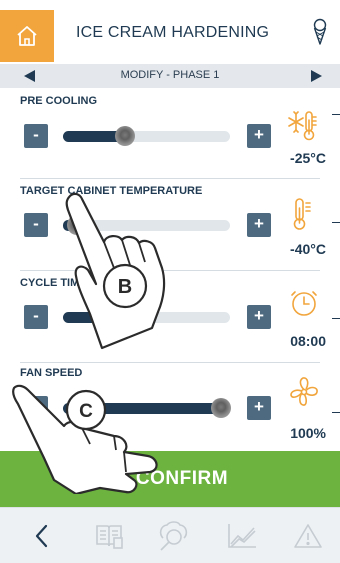  I want to click on control-value: 100%, so click(308, 433).